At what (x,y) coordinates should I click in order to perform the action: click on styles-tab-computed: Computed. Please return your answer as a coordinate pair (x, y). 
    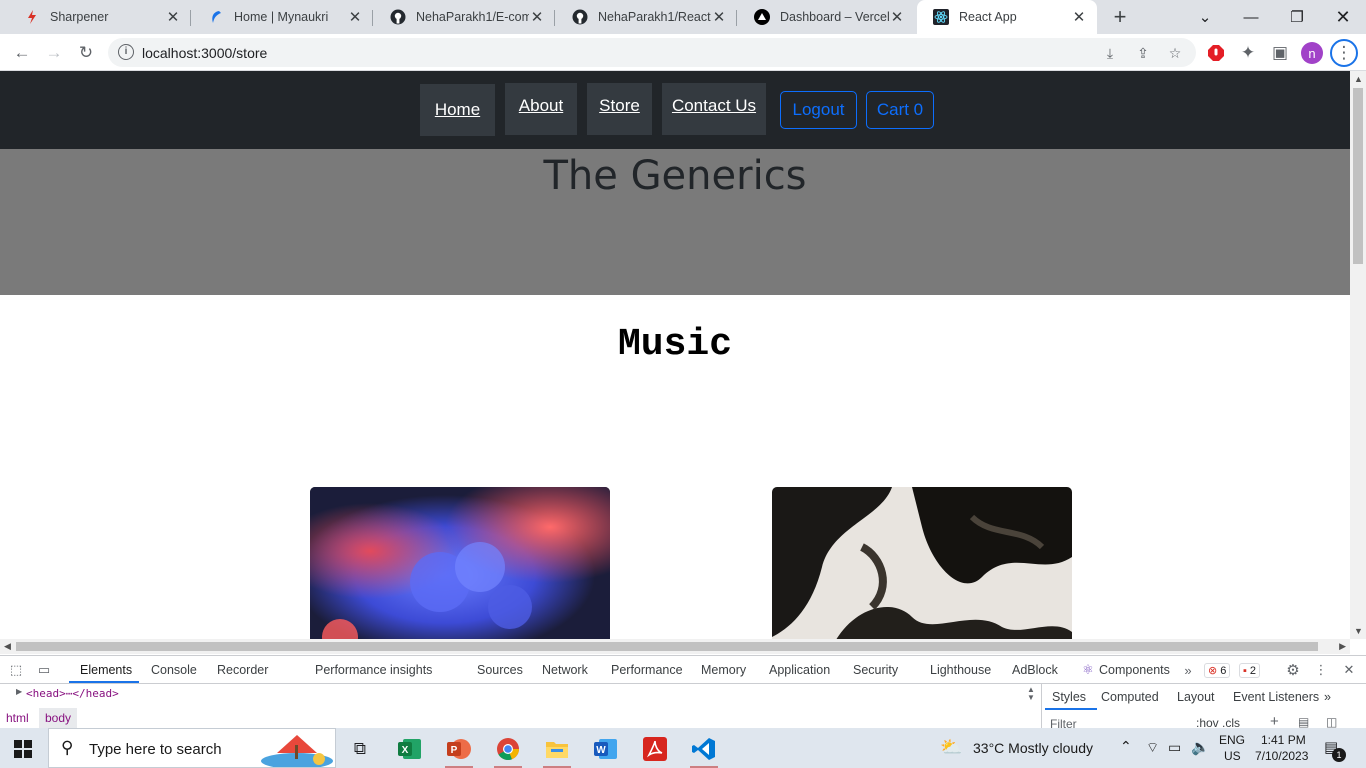
    Looking at the image, I should click on (1130, 697).